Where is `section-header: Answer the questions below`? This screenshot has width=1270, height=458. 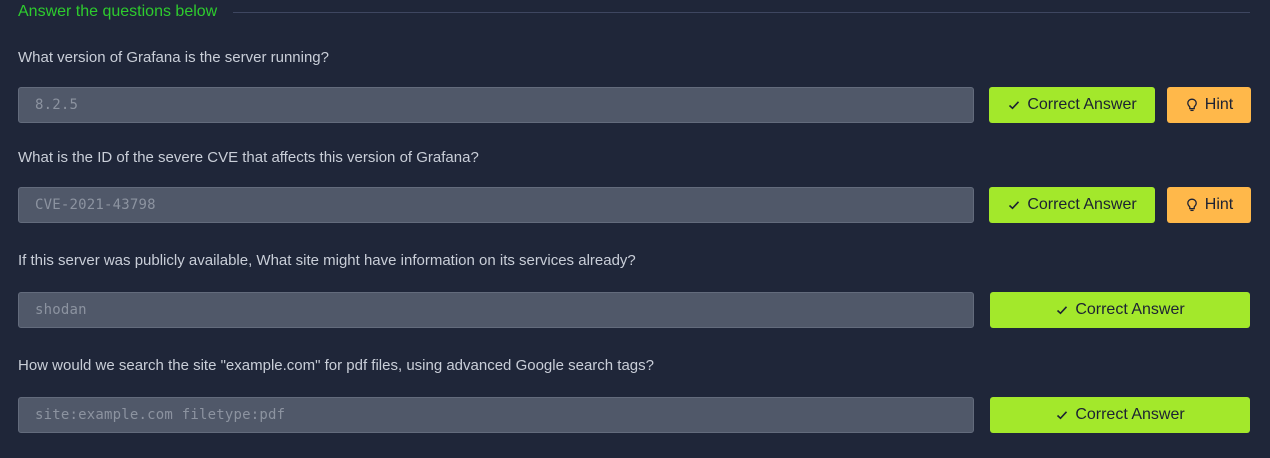 section-header: Answer the questions below is located at coordinates (634, 12).